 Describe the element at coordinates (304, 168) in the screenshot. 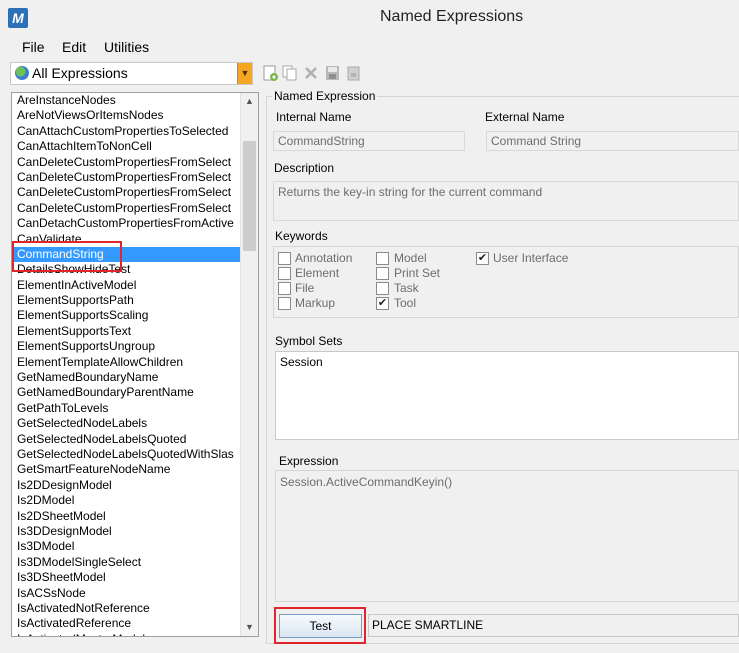

I see `description-label: Description` at that location.